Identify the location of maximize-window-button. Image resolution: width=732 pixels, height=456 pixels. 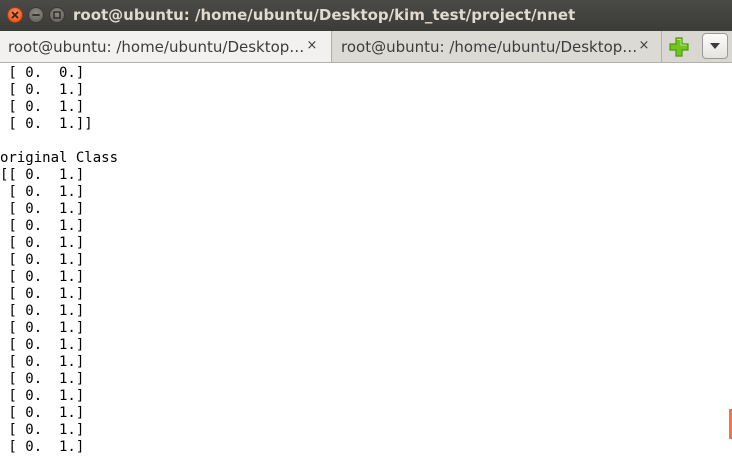
(57, 15).